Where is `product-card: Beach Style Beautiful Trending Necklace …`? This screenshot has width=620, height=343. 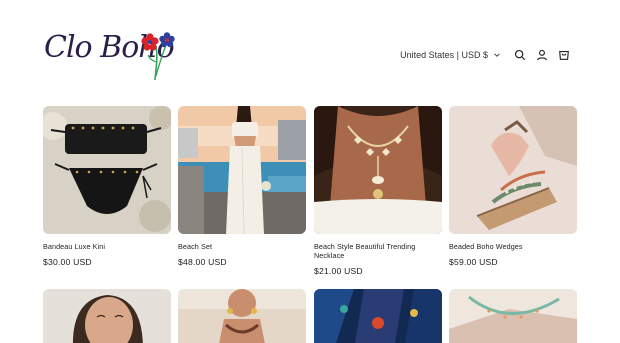
product-card: Beach Style Beautiful Trending Necklace … is located at coordinates (378, 191).